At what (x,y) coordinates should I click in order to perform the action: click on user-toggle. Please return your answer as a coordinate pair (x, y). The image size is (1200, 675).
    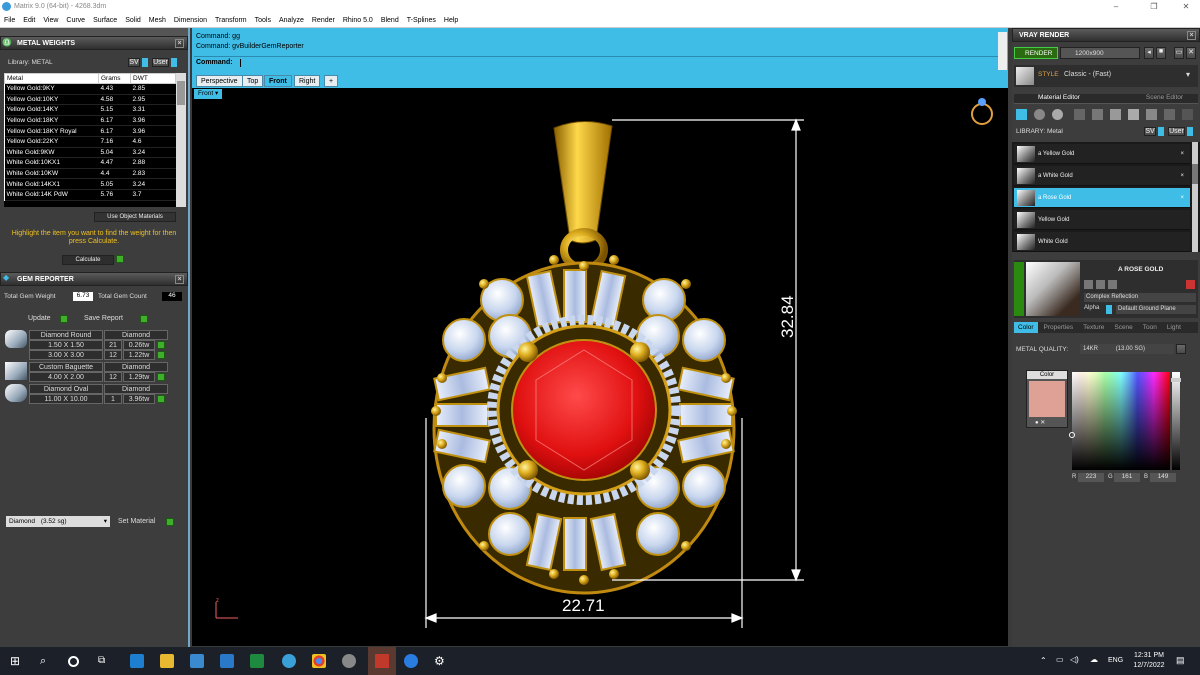
    Looking at the image, I should click on (1190, 131).